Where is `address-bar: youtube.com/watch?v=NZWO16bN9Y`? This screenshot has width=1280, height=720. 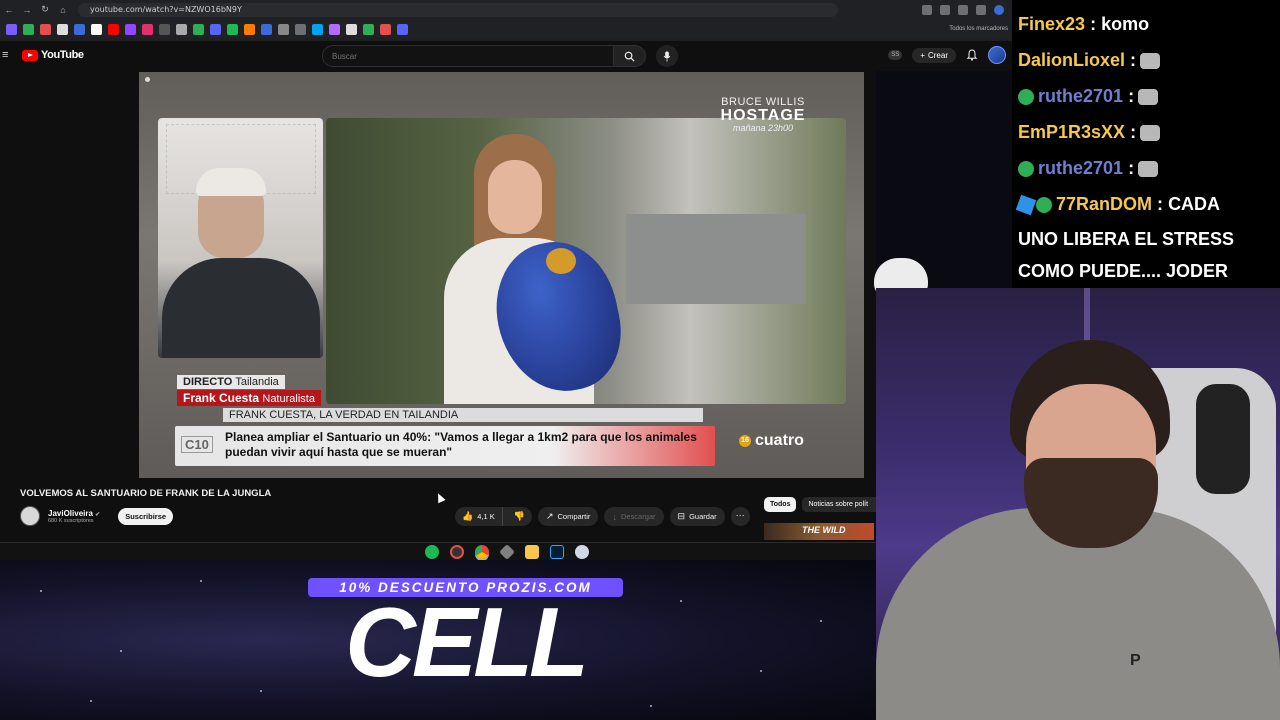 address-bar: youtube.com/watch?v=NZWO16bN9Y is located at coordinates (458, 9).